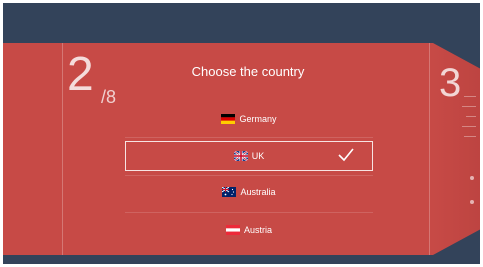 The height and width of the screenshot is (267, 483). What do you see at coordinates (232, 230) in the screenshot?
I see `austria-flag-icon` at bounding box center [232, 230].